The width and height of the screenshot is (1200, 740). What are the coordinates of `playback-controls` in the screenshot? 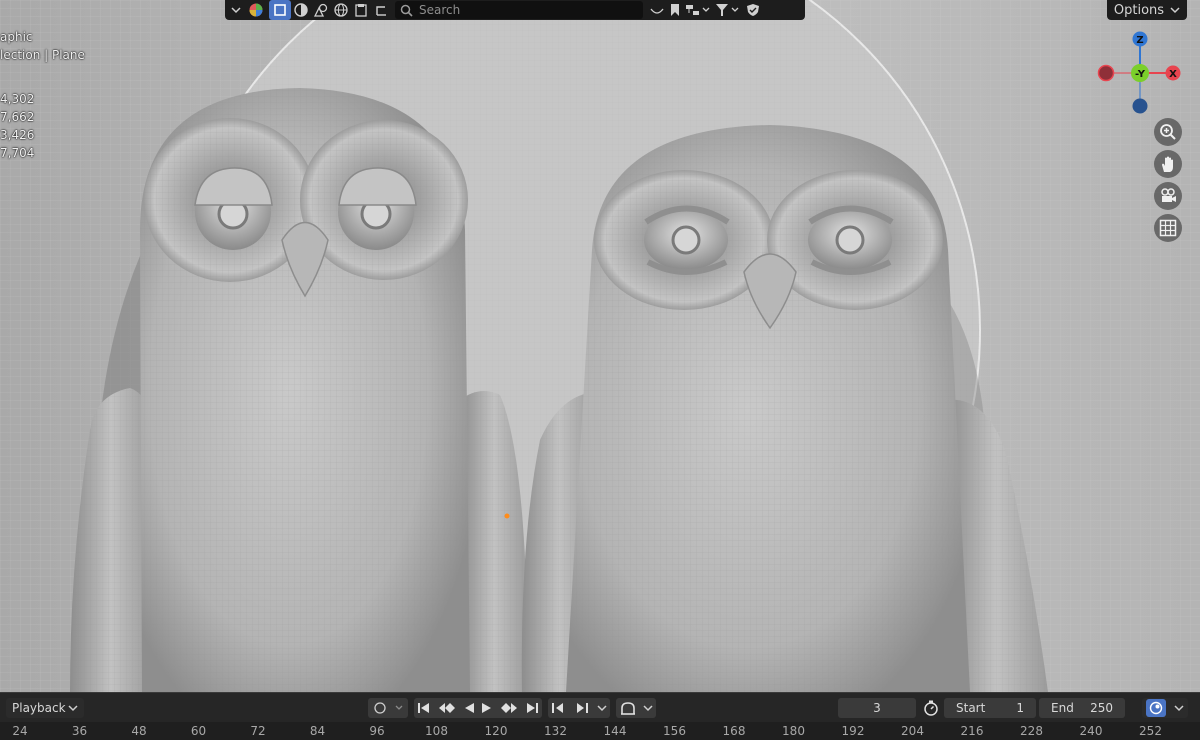 It's located at (478, 708).